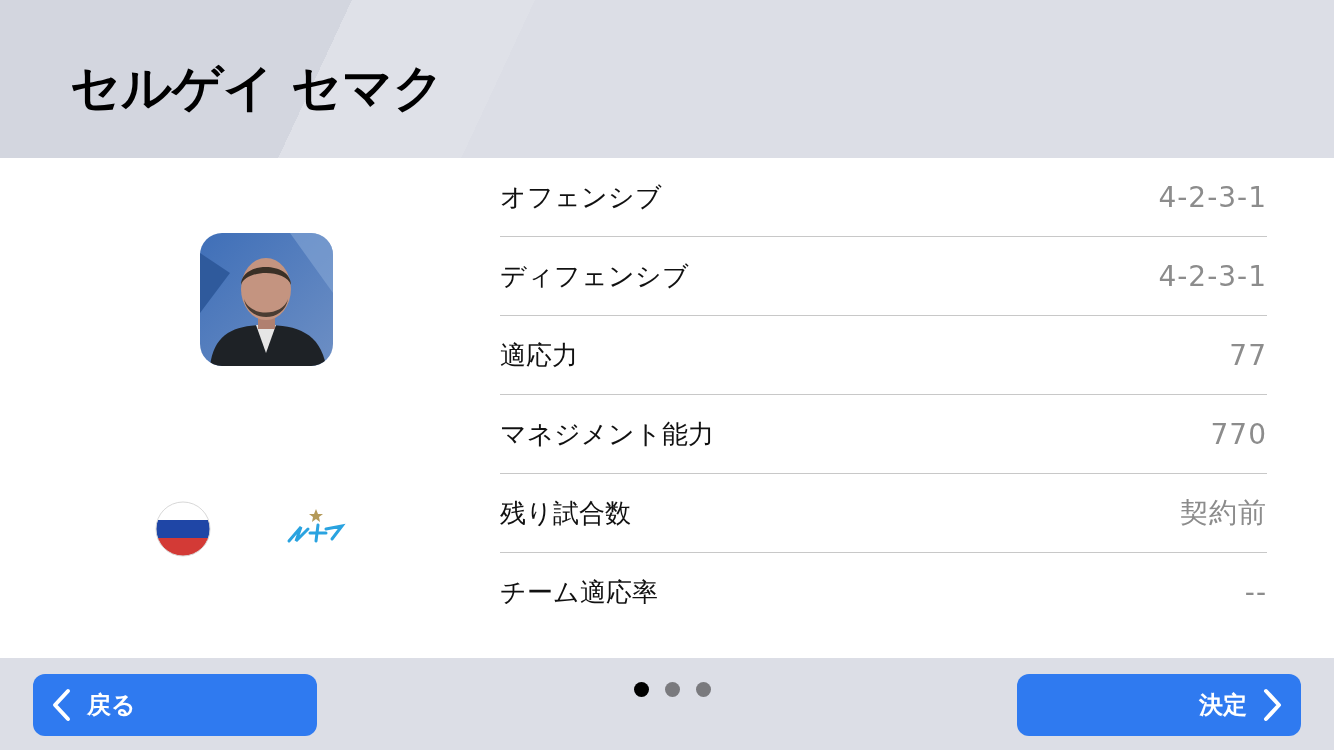 The height and width of the screenshot is (750, 1334). What do you see at coordinates (1238, 434) in the screenshot?
I see `stat-value: 770` at bounding box center [1238, 434].